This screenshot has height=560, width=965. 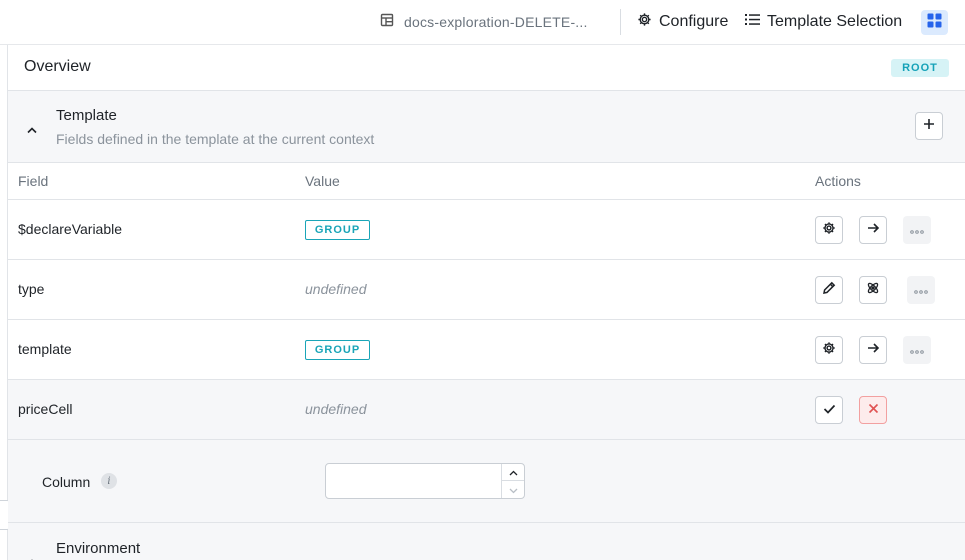 What do you see at coordinates (86, 115) in the screenshot?
I see `template-section-title: Template` at bounding box center [86, 115].